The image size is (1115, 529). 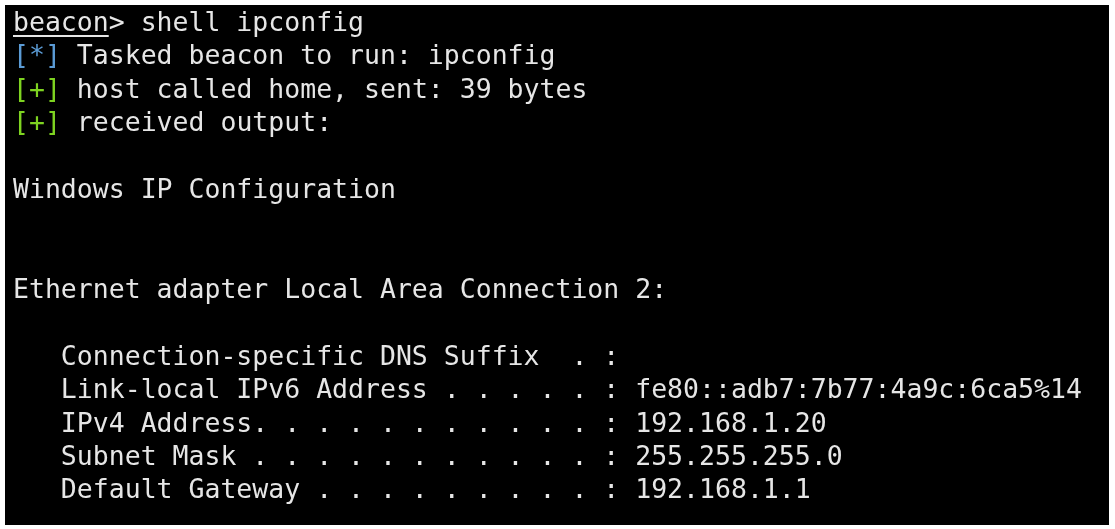 What do you see at coordinates (340, 289) in the screenshot?
I see `output-text: Ethernet adapter Local Area Connection 2:` at bounding box center [340, 289].